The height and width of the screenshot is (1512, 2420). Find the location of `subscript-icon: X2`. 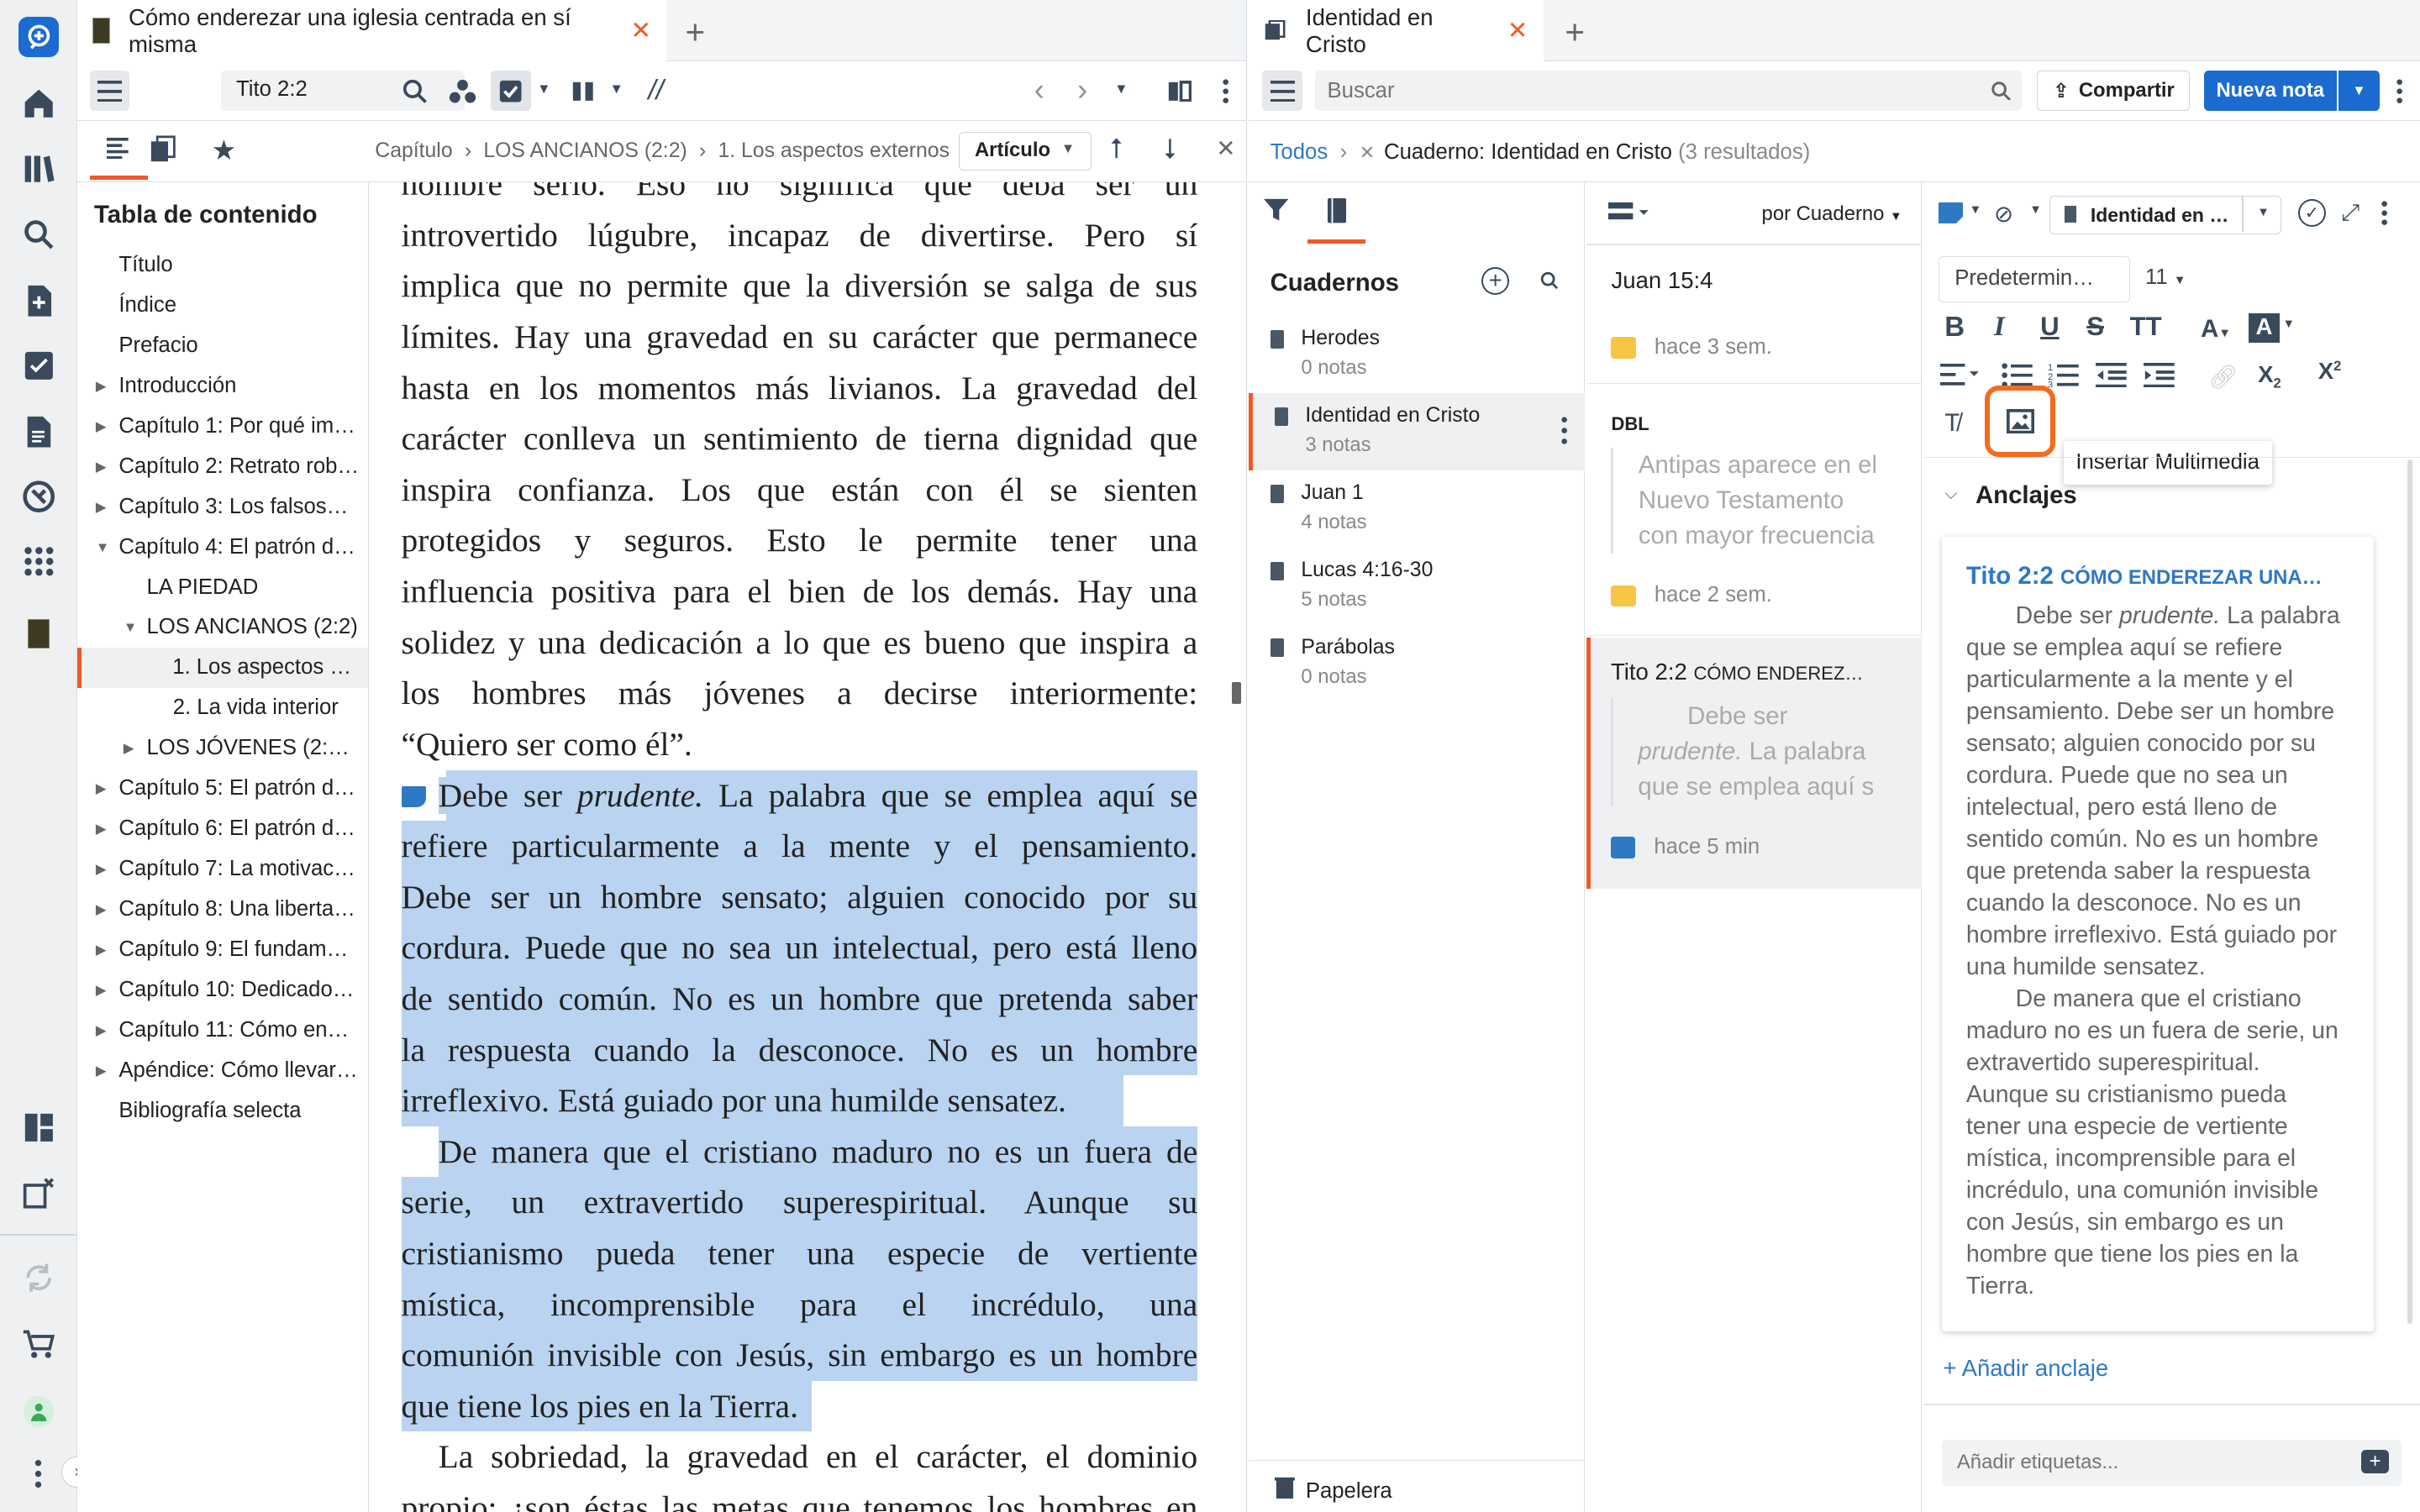

subscript-icon: X2 is located at coordinates (2269, 376).